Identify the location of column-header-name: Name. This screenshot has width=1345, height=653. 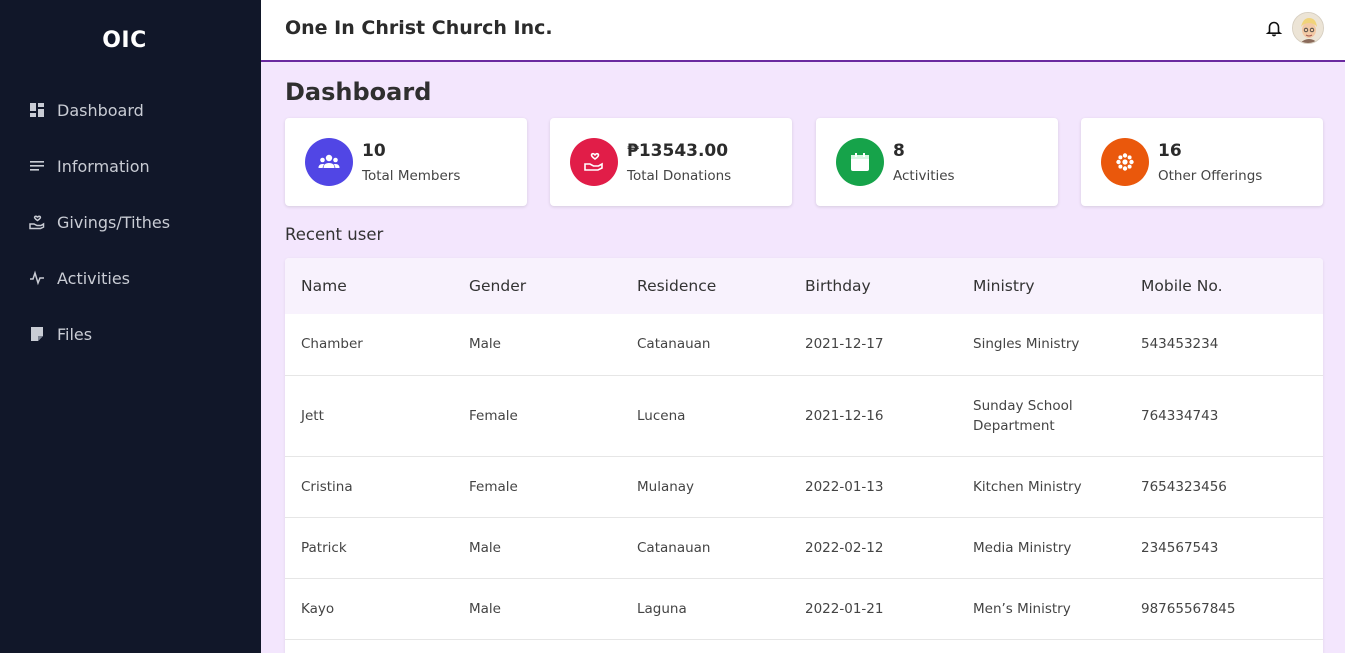
(324, 286).